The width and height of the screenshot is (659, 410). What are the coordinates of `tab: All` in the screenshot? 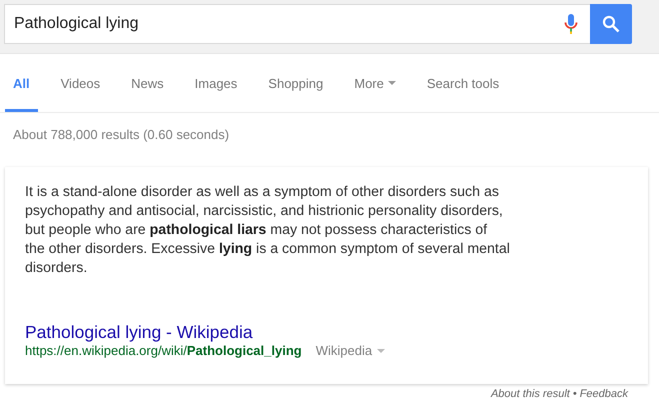 It's located at (21, 83).